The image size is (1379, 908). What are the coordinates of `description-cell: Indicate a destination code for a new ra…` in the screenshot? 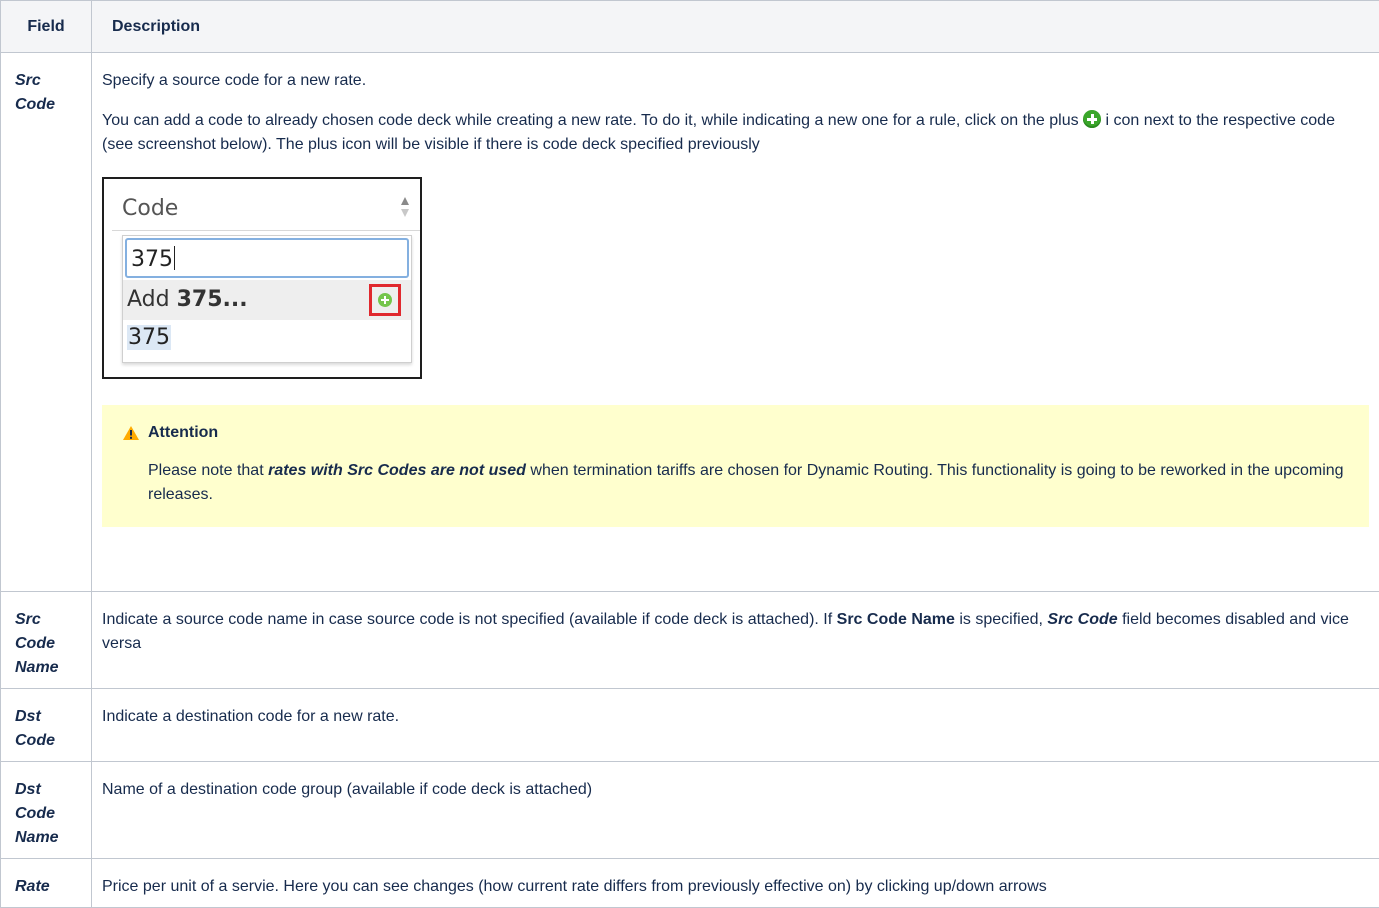 It's located at (735, 725).